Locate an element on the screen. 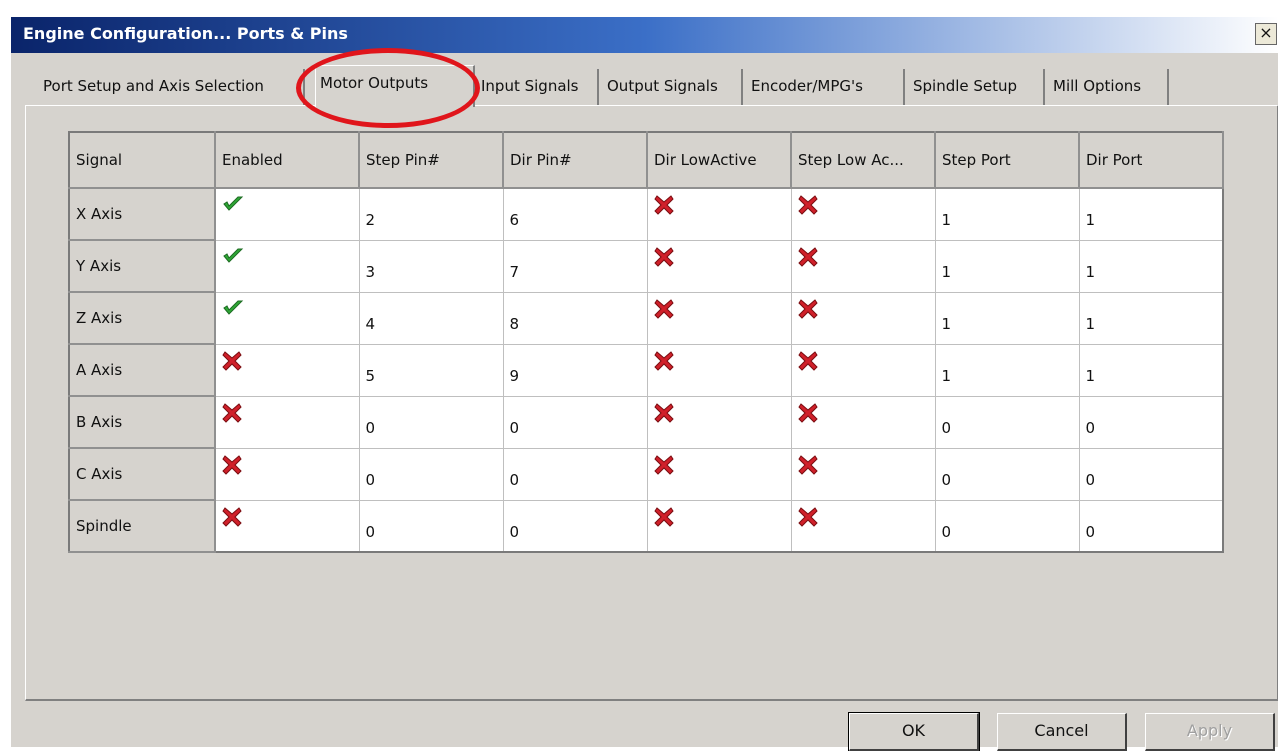  column-header: Dir LowActive is located at coordinates (719, 160).